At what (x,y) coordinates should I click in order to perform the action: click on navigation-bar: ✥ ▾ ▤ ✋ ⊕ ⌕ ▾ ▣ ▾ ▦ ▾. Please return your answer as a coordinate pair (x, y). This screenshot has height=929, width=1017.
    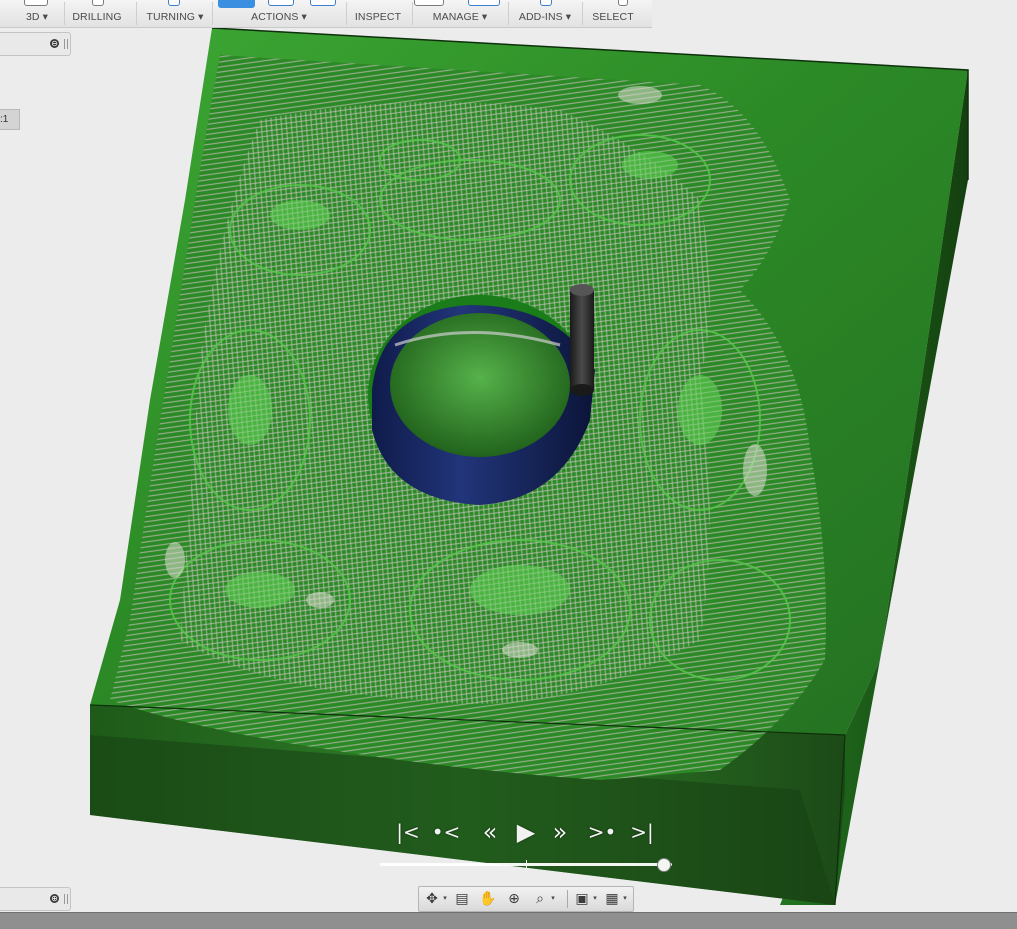
    Looking at the image, I should click on (526, 899).